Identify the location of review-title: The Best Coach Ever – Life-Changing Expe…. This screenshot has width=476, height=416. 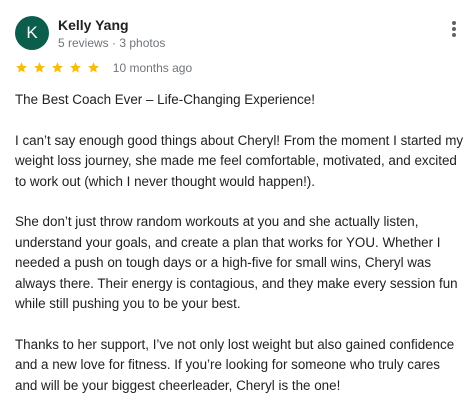
(165, 99).